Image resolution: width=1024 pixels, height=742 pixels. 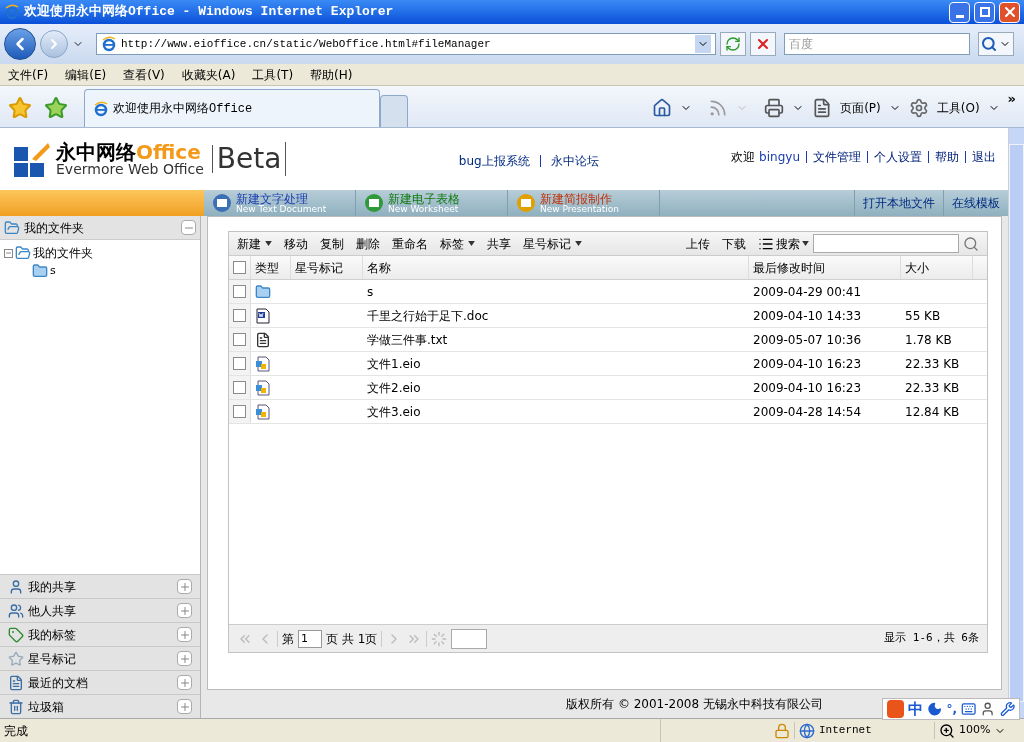 What do you see at coordinates (8, 253) in the screenshot?
I see `tree-toggle` at bounding box center [8, 253].